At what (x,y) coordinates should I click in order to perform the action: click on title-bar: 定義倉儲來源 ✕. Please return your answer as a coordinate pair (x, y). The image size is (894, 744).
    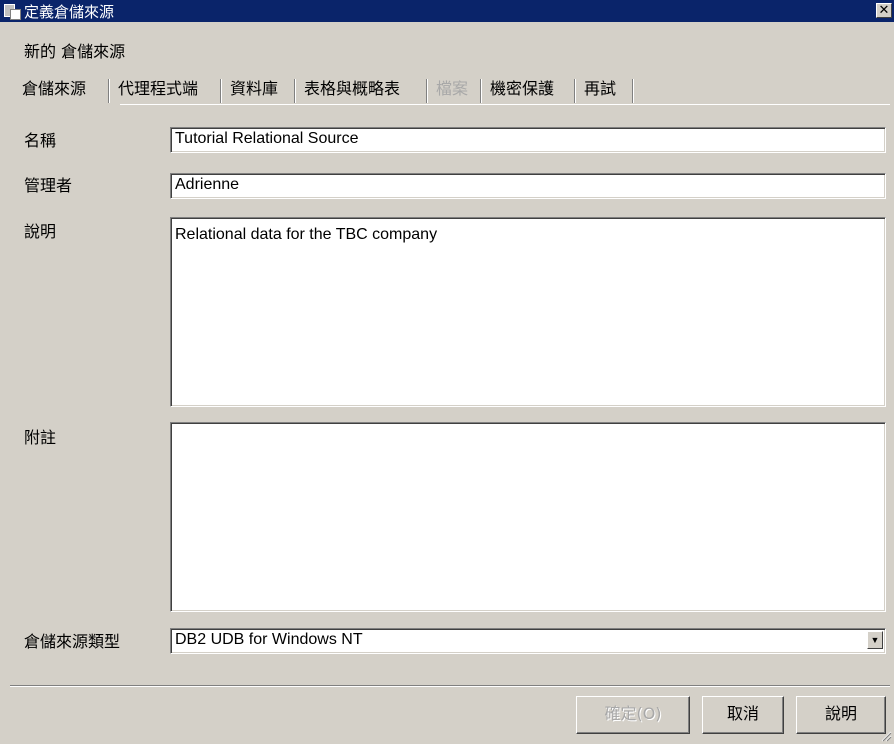
    Looking at the image, I should click on (447, 11).